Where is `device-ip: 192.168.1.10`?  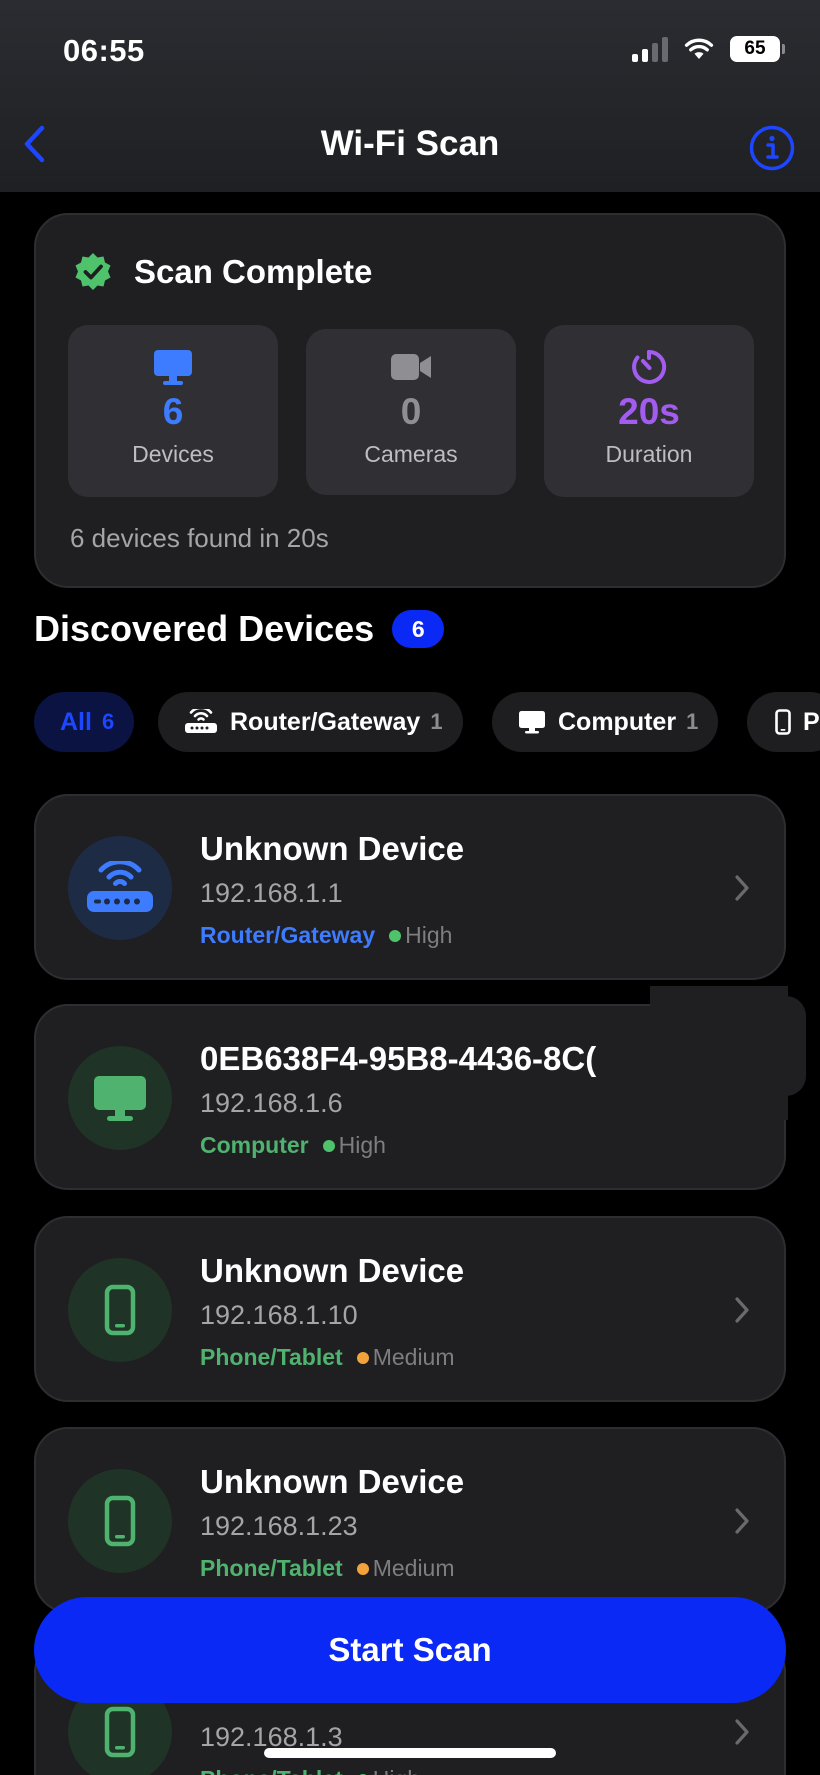
device-ip: 192.168.1.10 is located at coordinates (279, 1315).